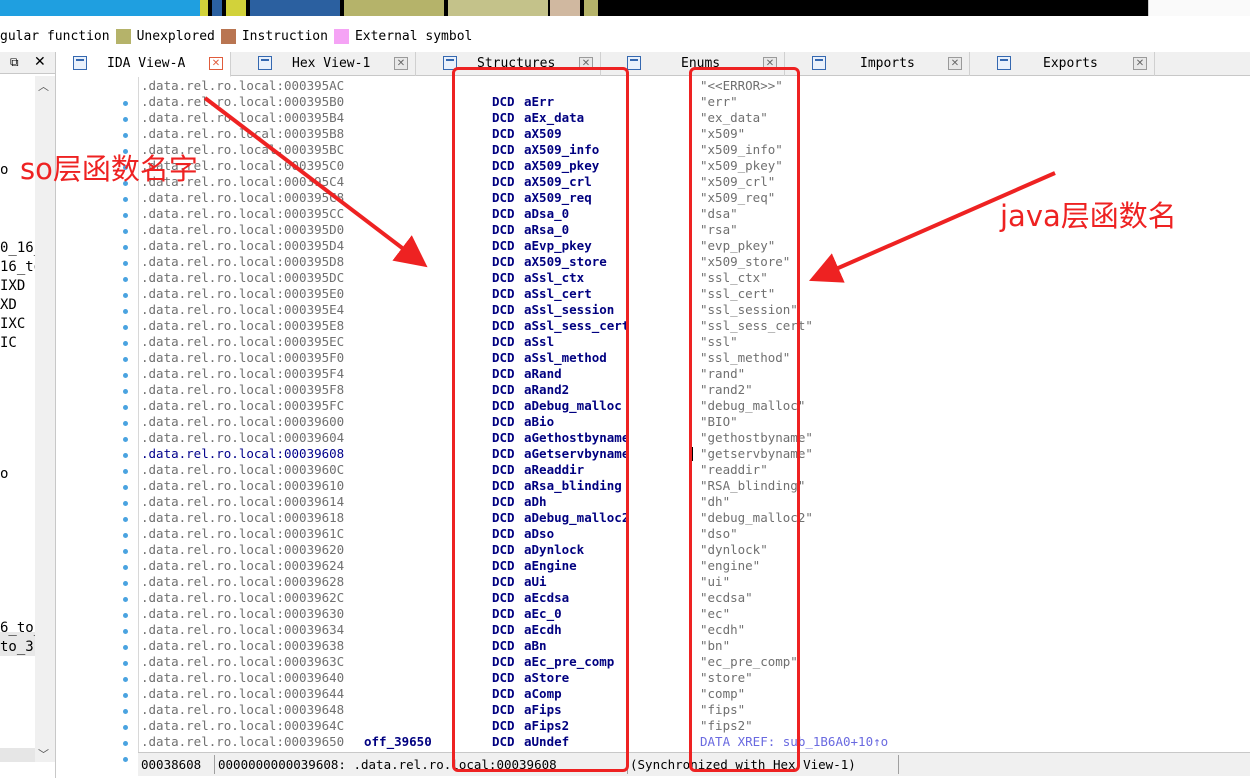  What do you see at coordinates (242, 294) in the screenshot?
I see `row-address: .data.rel.ro.local:000395E0` at bounding box center [242, 294].